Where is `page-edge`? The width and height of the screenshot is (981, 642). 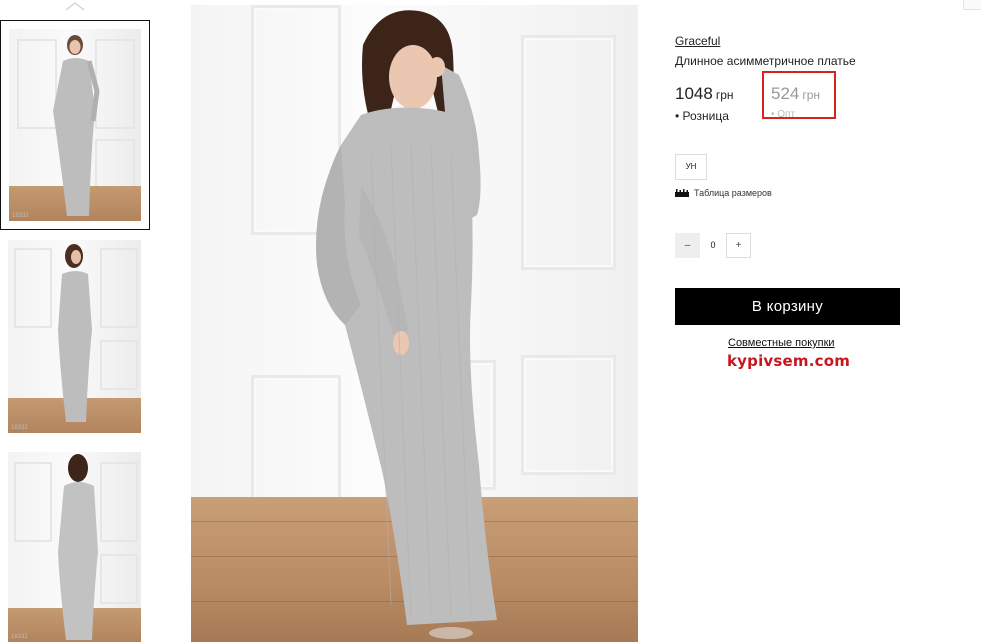 page-edge is located at coordinates (972, 321).